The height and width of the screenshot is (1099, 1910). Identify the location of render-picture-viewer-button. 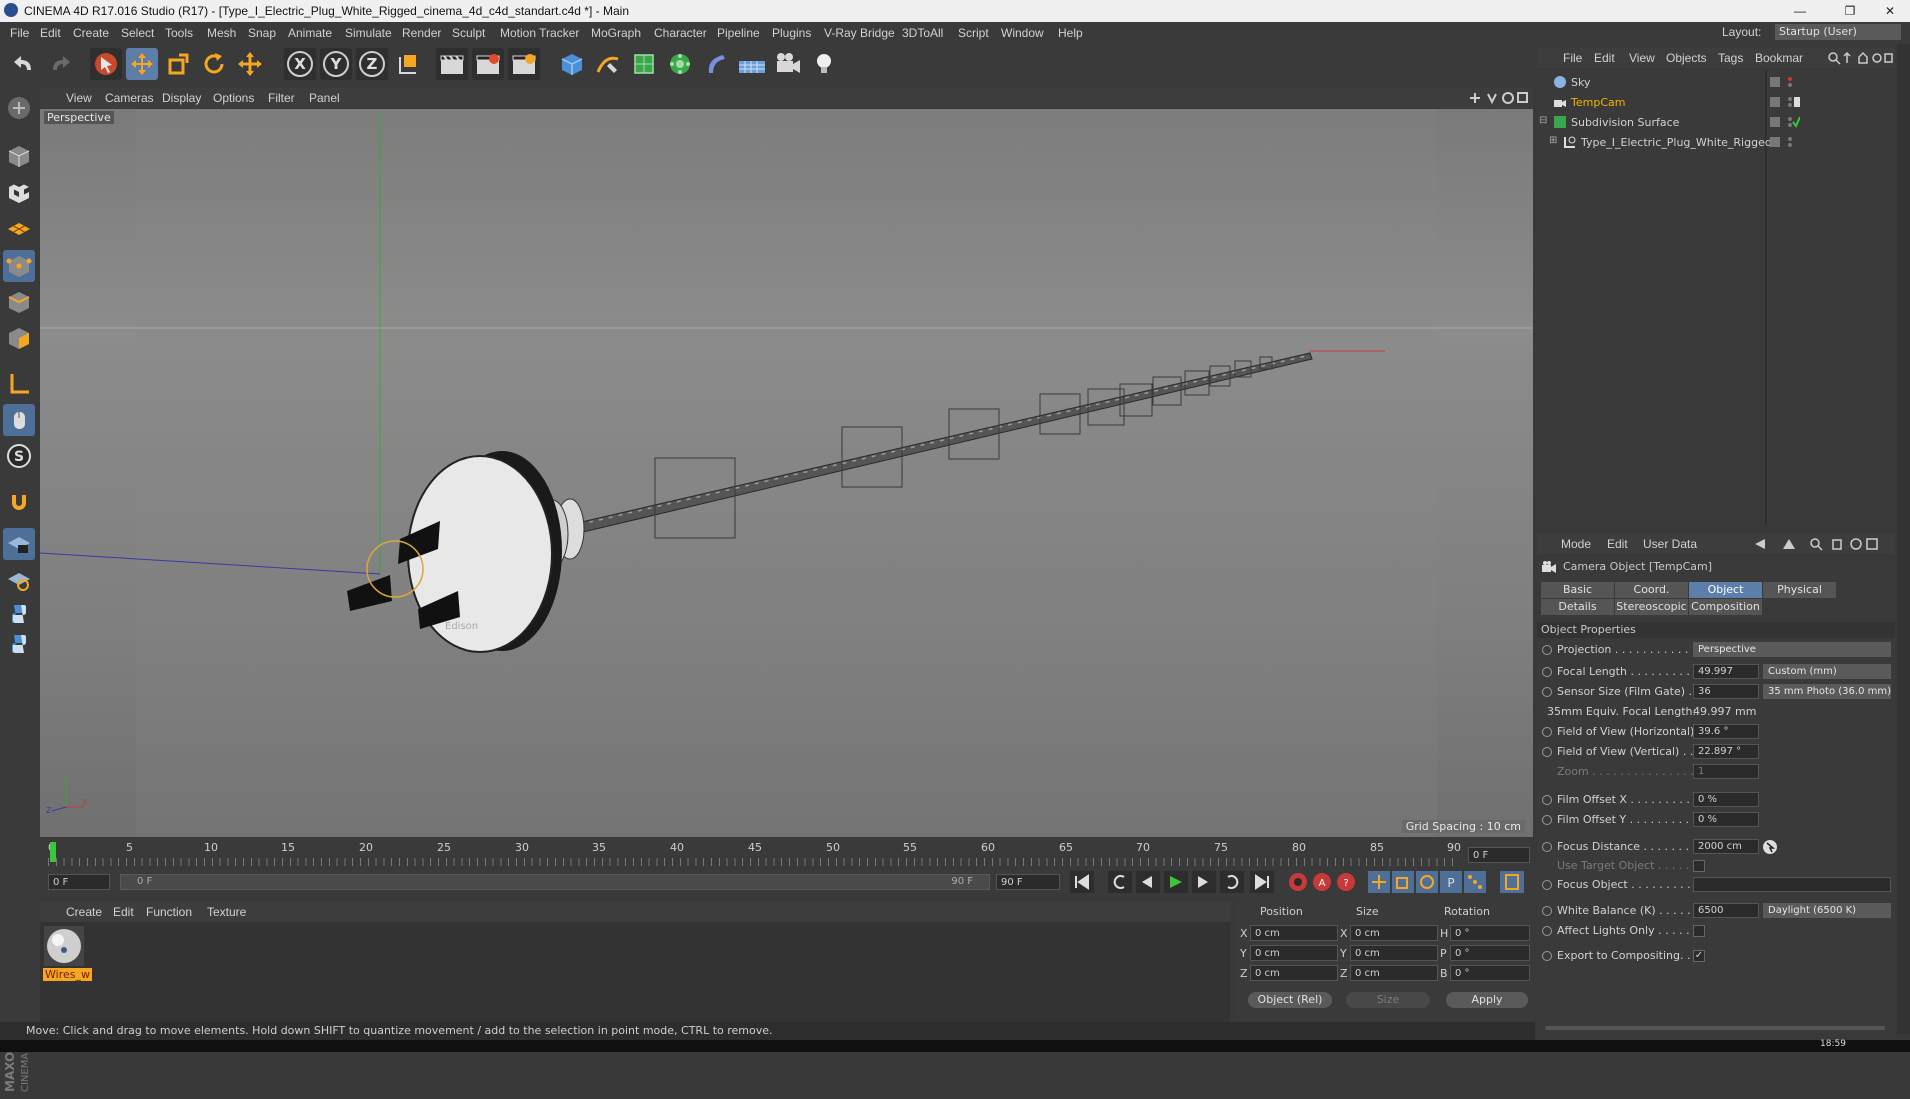
(488, 64).